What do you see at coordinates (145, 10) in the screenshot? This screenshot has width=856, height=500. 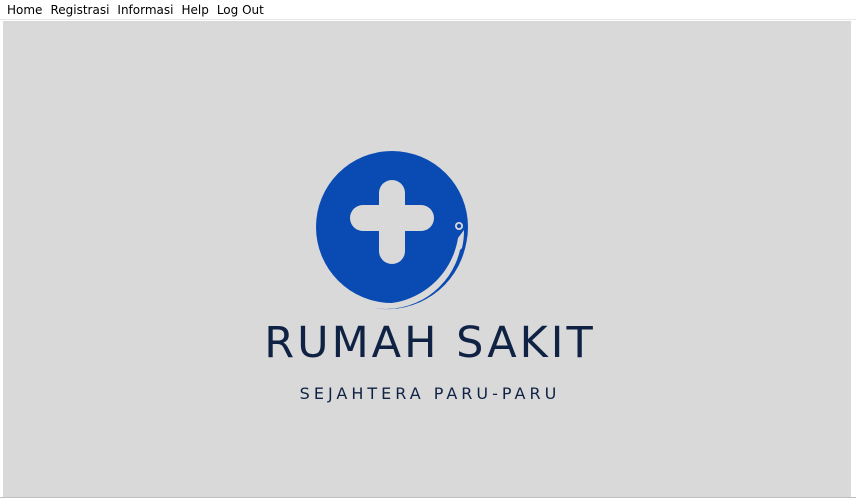 I see `menu-informasi: Informasi` at bounding box center [145, 10].